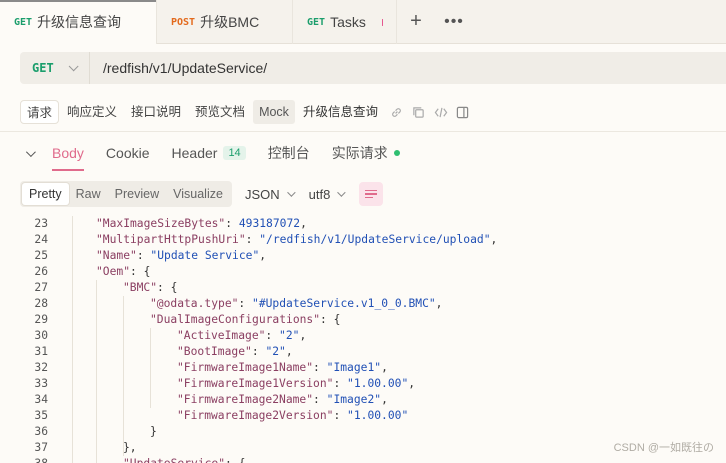 Image resolution: width=726 pixels, height=463 pixels. What do you see at coordinates (41, 351) in the screenshot?
I see `line-number: 31` at bounding box center [41, 351].